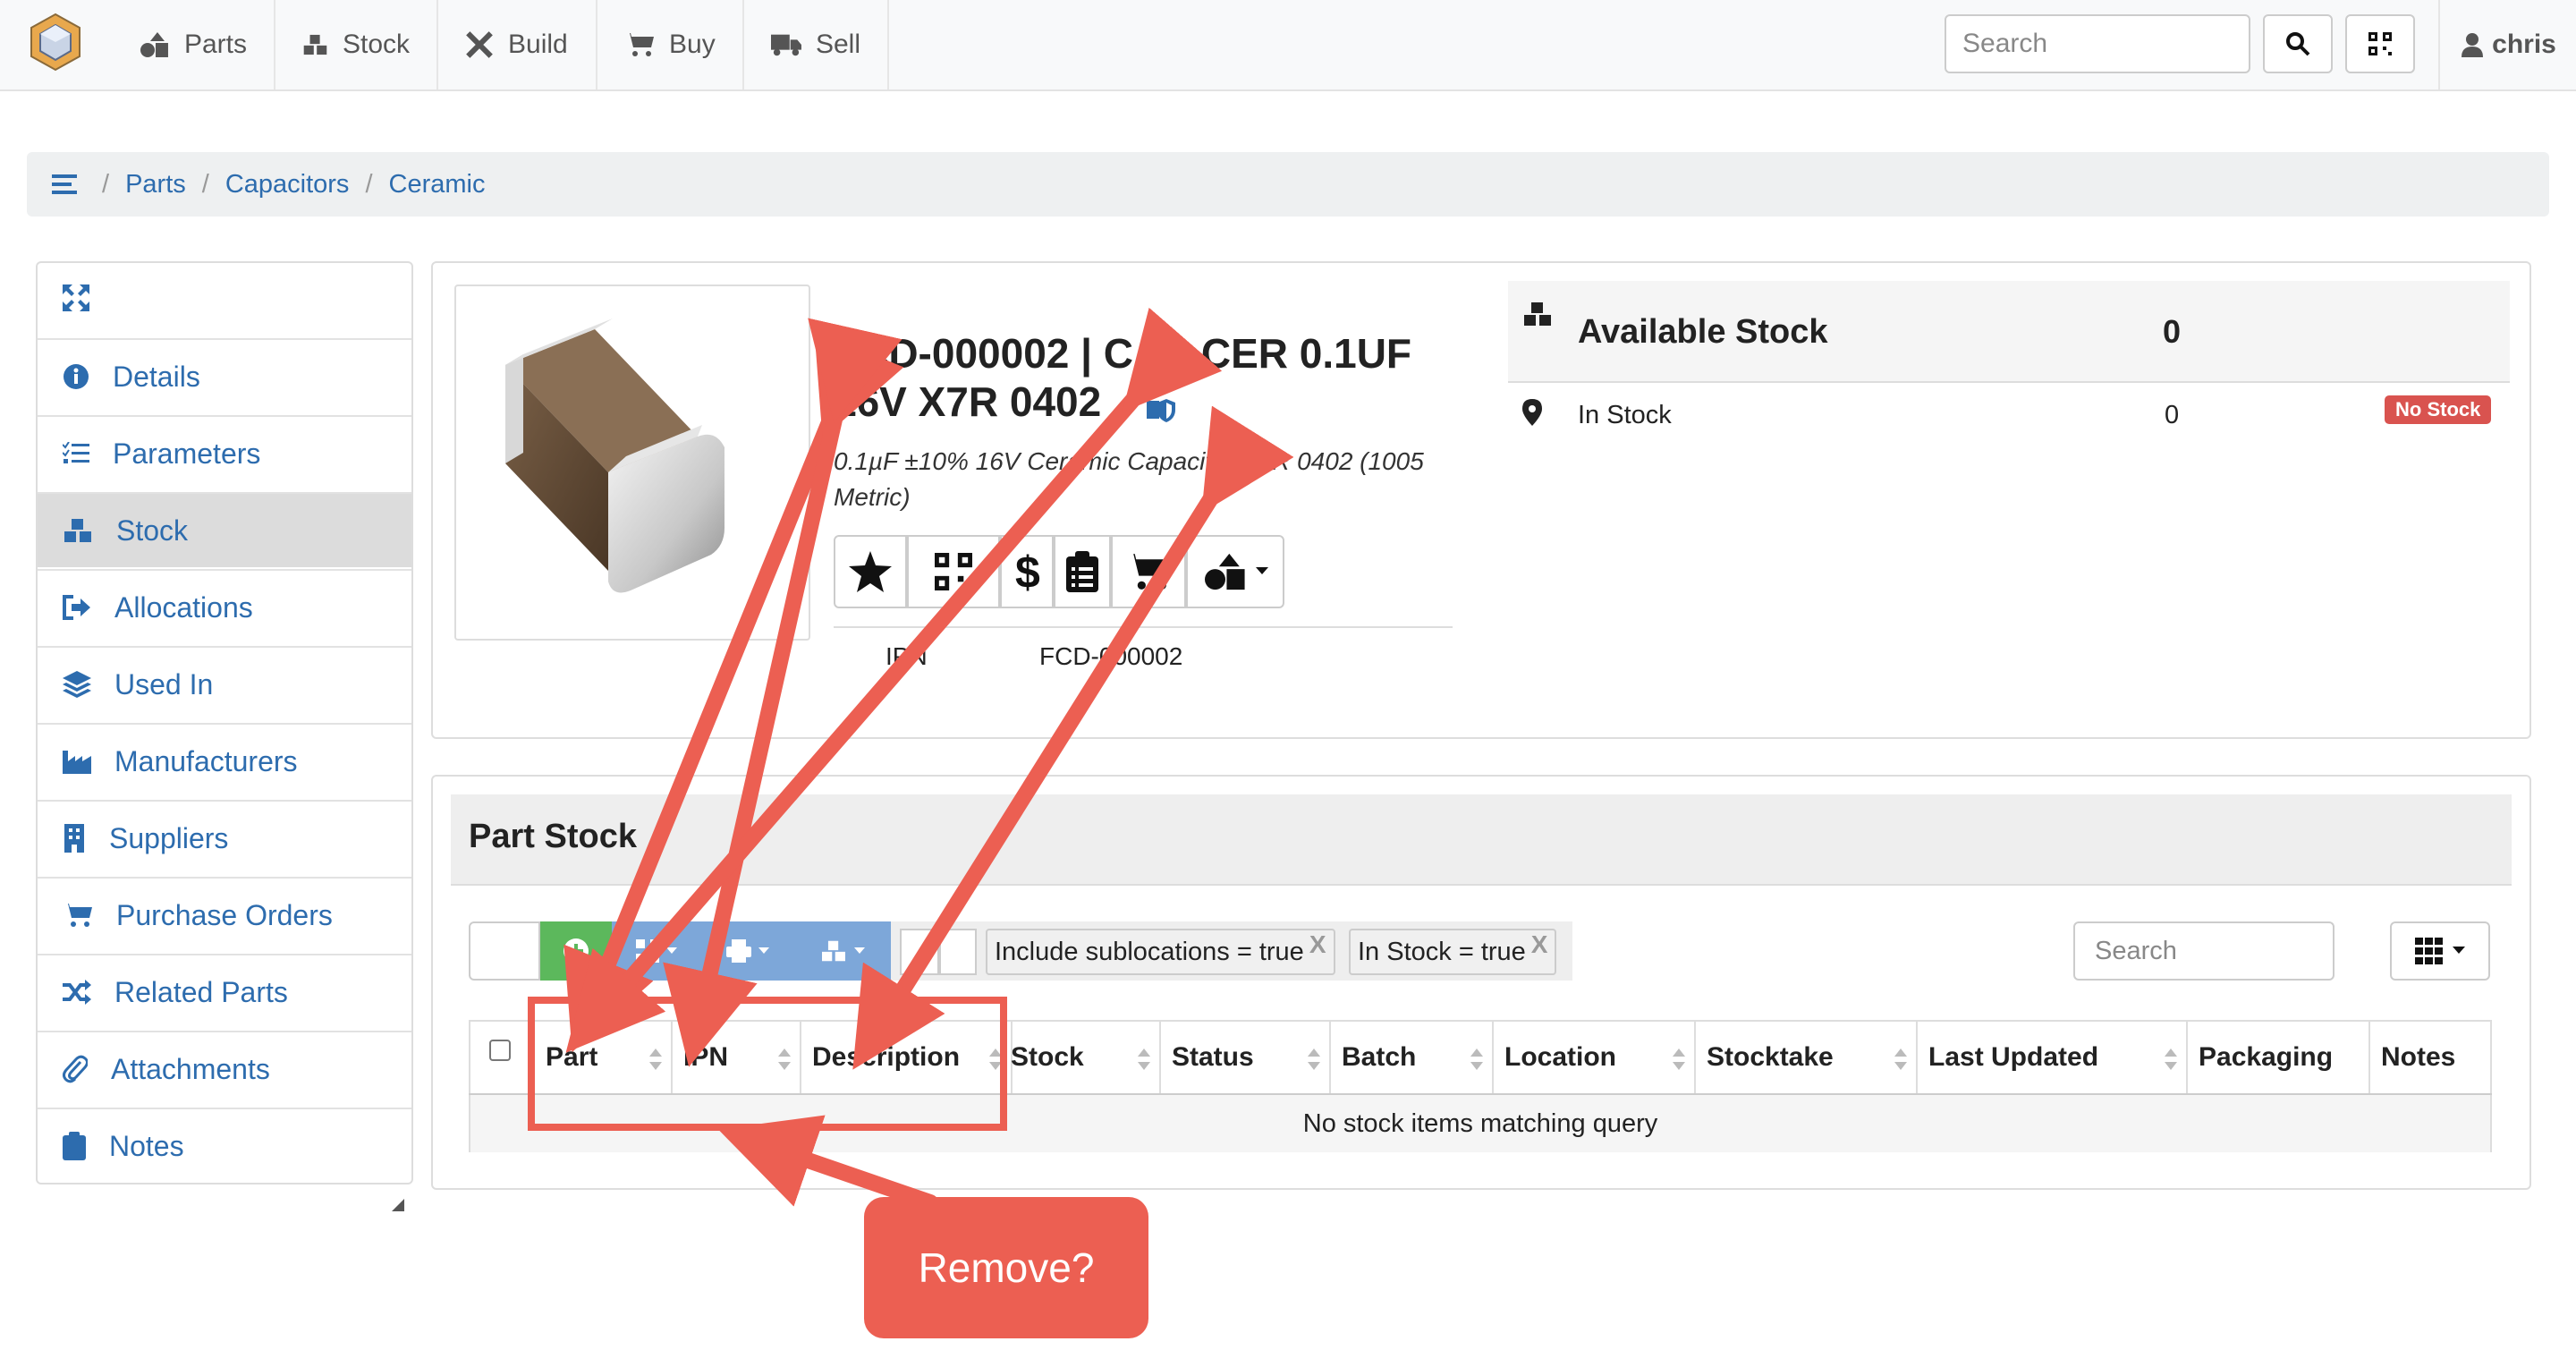 The width and height of the screenshot is (2576, 1367). I want to click on clear-filters-button, so click(958, 952).